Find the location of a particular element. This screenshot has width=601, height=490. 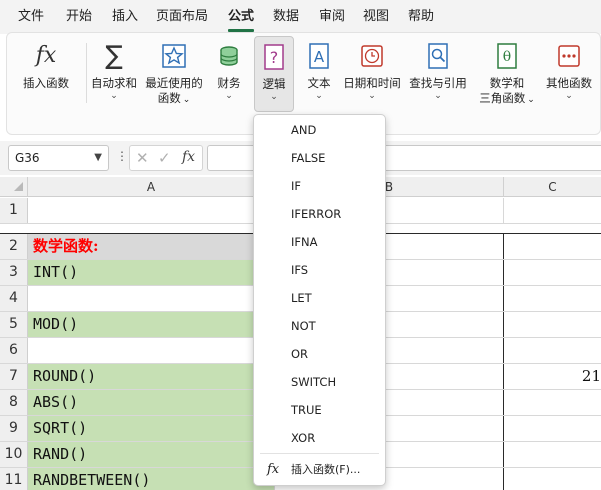

autosum-button: ∑ 自动求和 ⌄ is located at coordinates (114, 74).